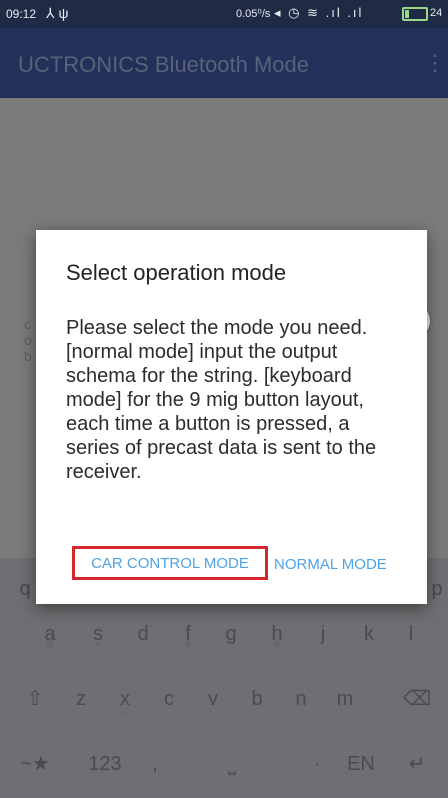 This screenshot has width=448, height=798. I want to click on key-label: 123, so click(105, 764).